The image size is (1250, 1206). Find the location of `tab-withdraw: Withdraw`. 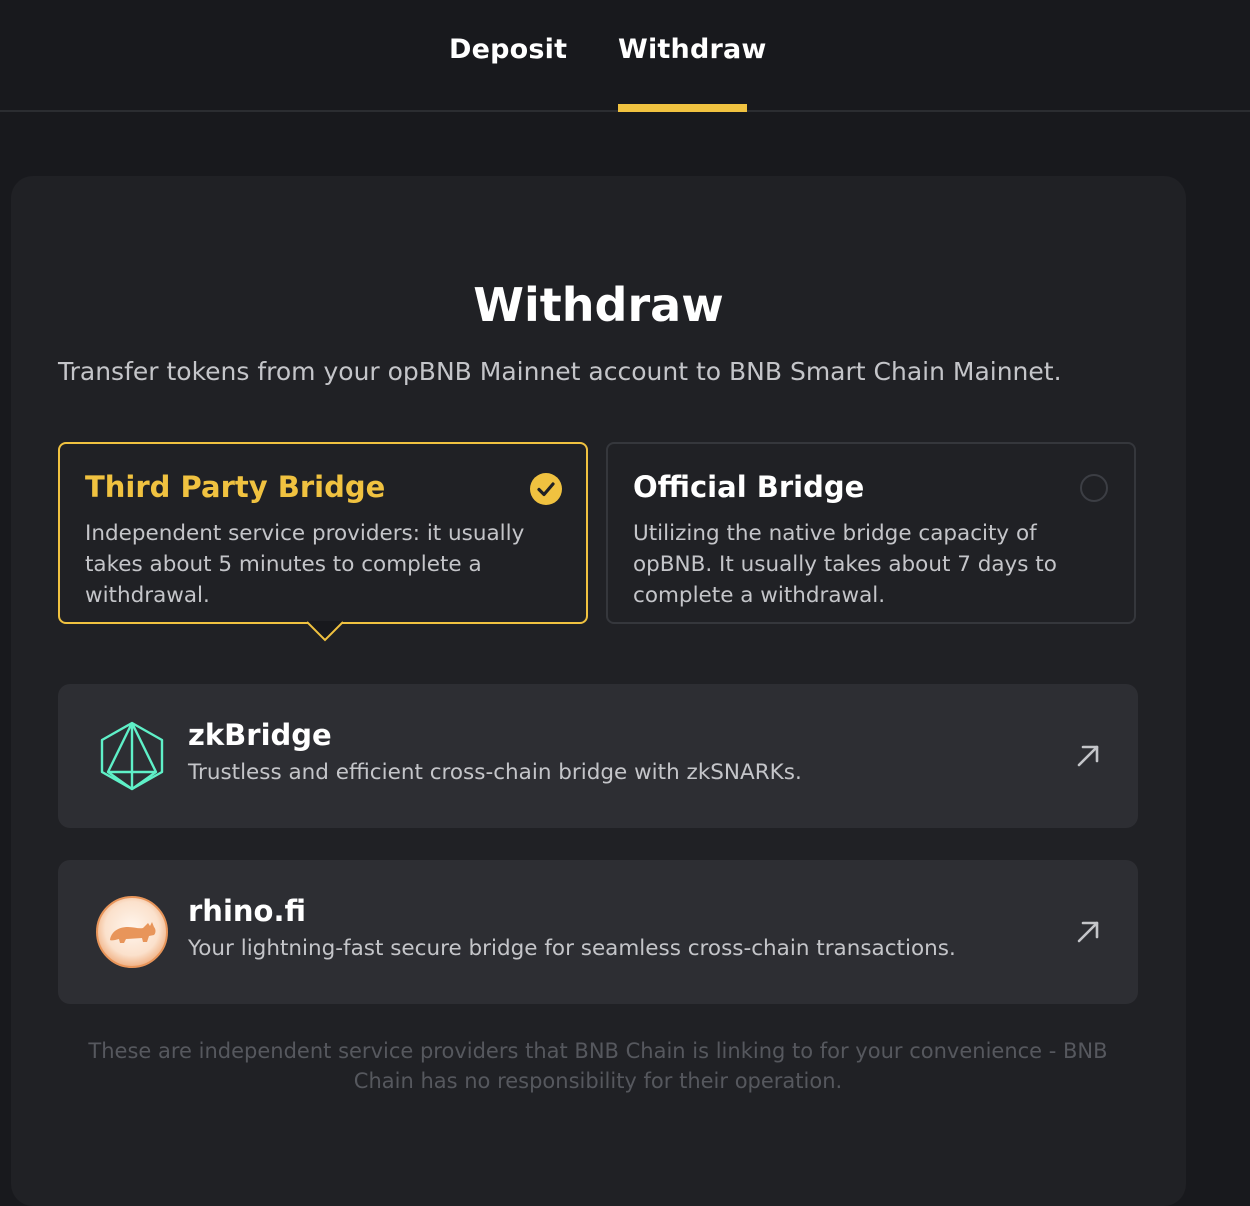

tab-withdraw: Withdraw is located at coordinates (692, 49).